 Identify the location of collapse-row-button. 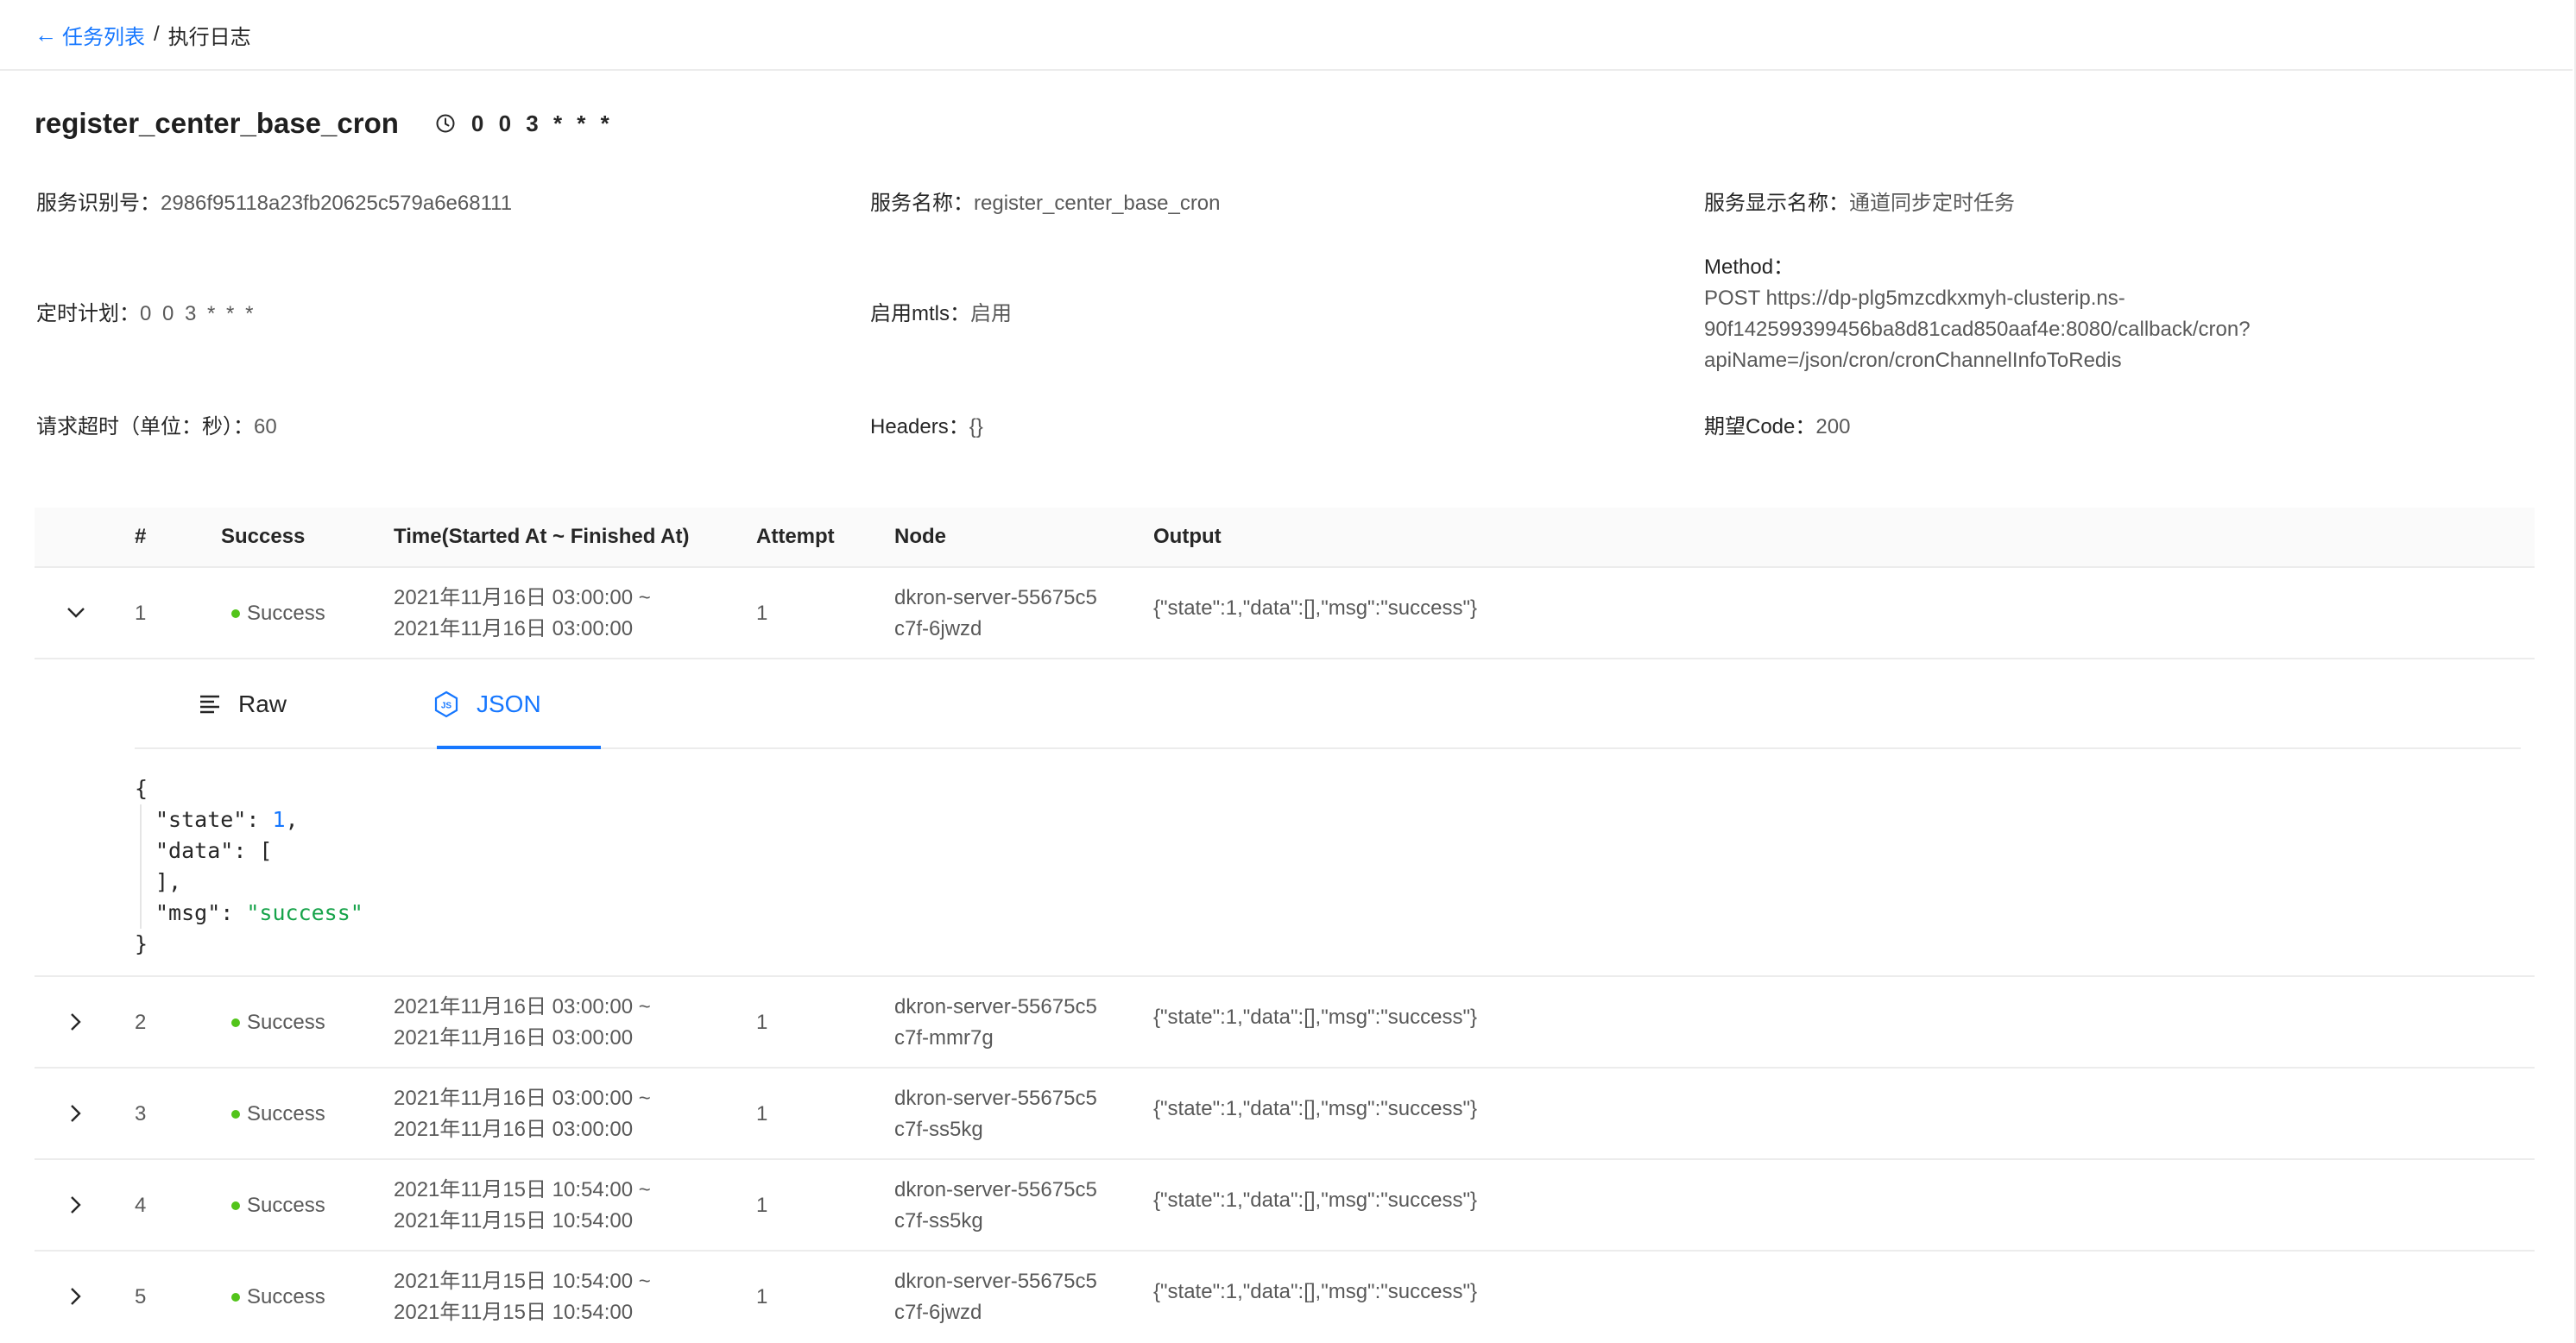
(76, 613).